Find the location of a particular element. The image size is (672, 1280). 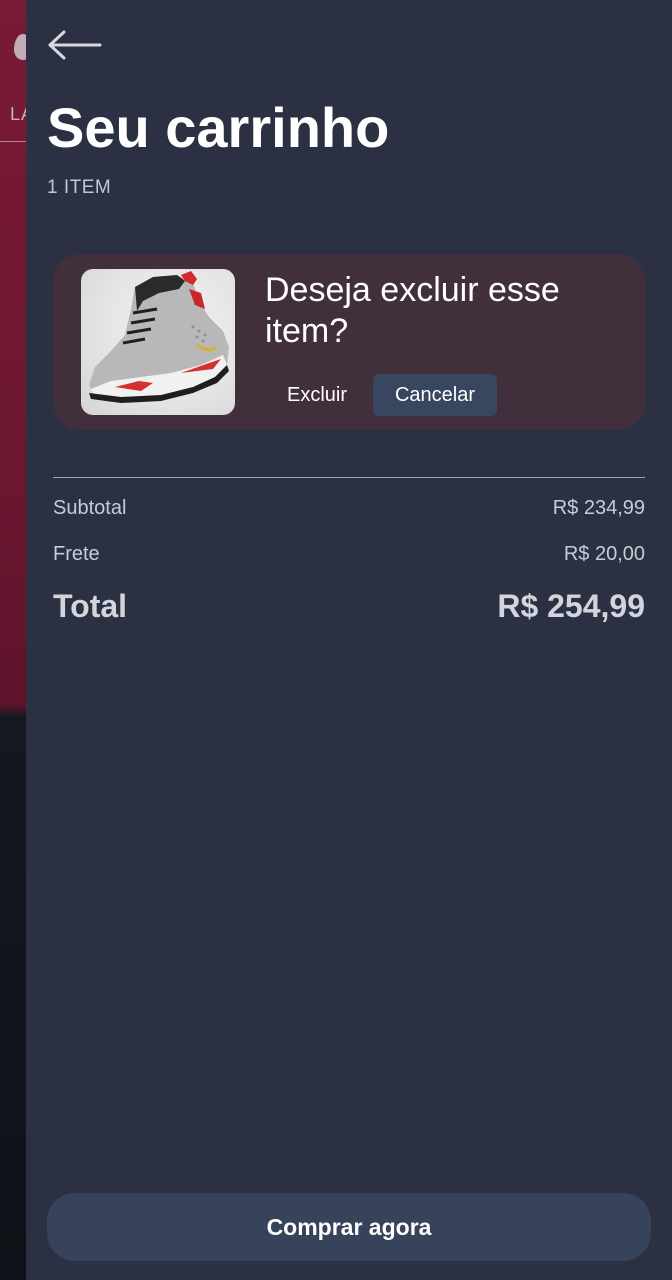

subtotal-label: Subtotal is located at coordinates (90, 508).